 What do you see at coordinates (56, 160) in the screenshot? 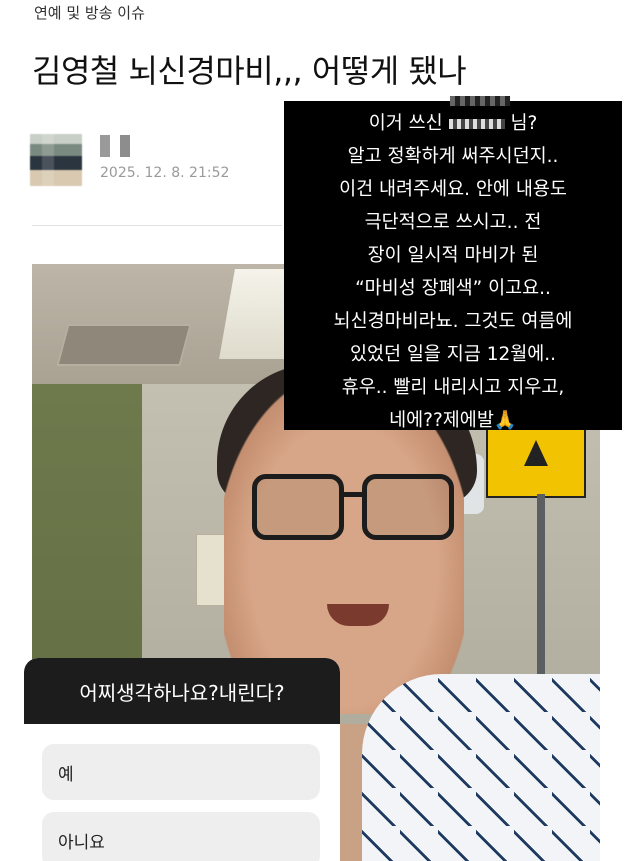
I see `avatar` at bounding box center [56, 160].